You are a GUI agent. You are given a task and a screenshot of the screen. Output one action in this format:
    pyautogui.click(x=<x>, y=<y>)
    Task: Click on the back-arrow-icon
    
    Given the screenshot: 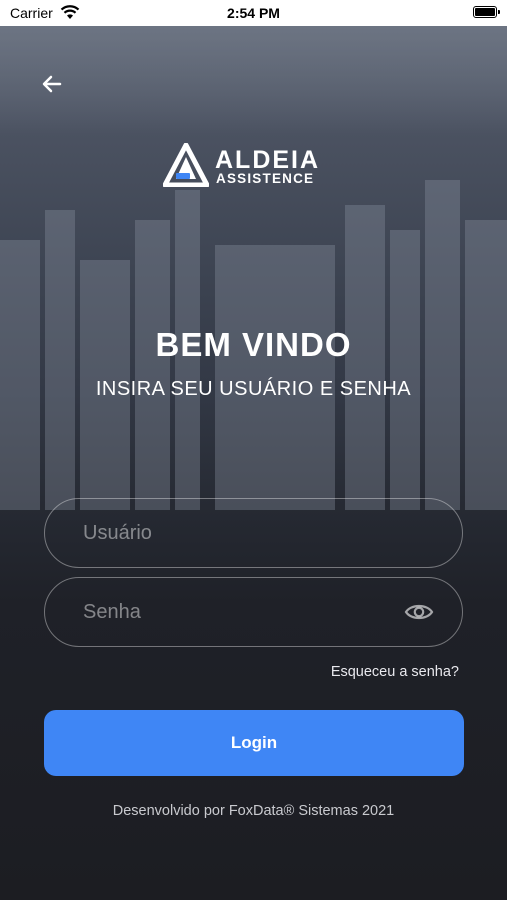 What is the action you would take?
    pyautogui.click(x=52, y=84)
    